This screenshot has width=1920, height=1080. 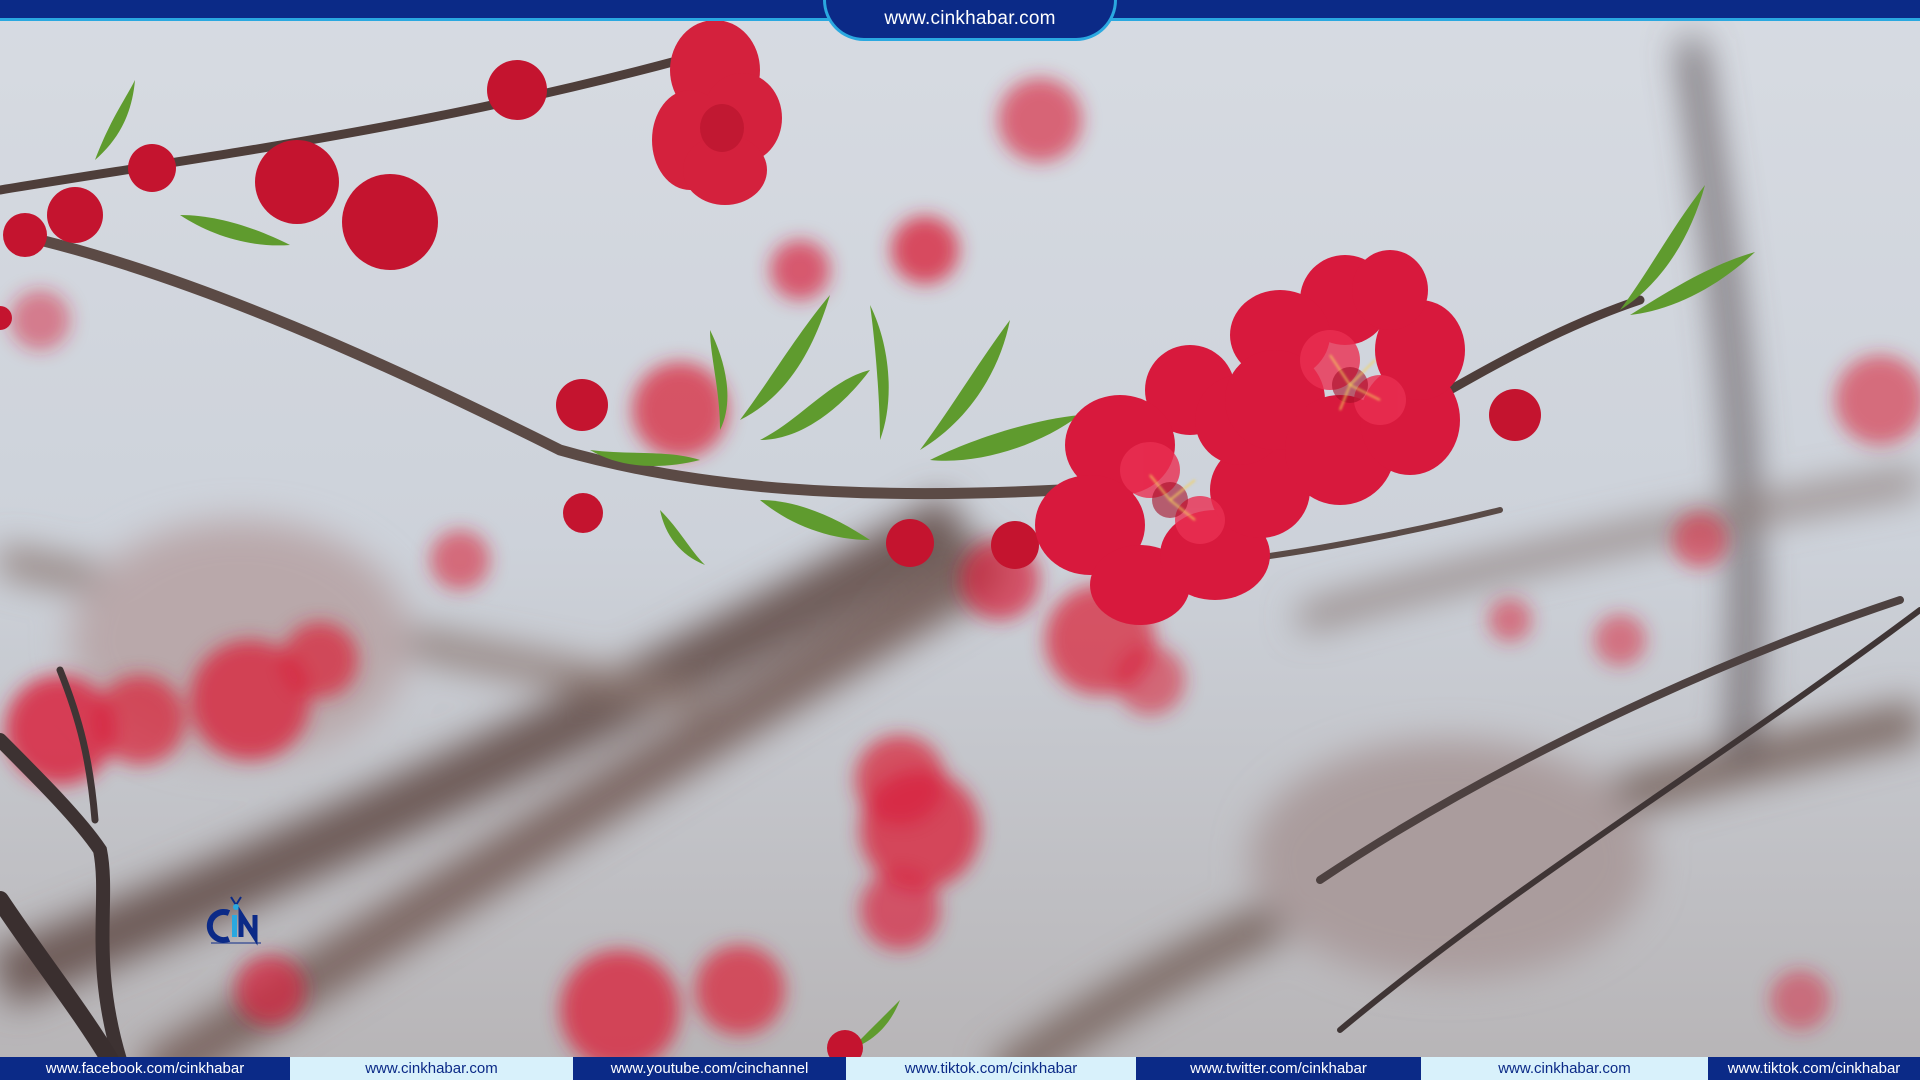 I want to click on website-tab: www.cinkhabar.com, so click(x=970, y=20).